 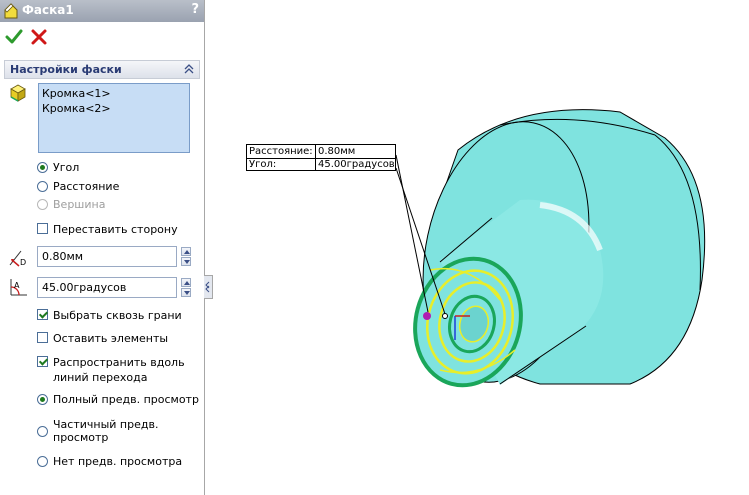 I want to click on chevron-left-icon, so click(x=207, y=287).